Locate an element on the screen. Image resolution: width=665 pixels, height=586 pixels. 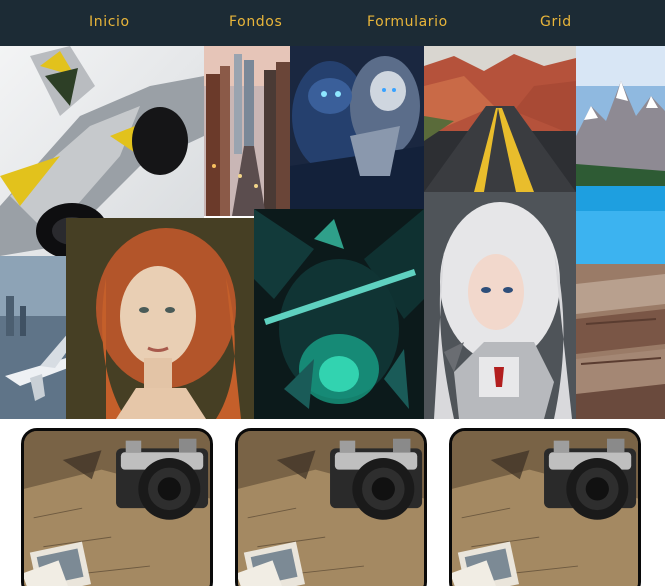
gallery-image-mountain-lake is located at coordinates (620, 155).